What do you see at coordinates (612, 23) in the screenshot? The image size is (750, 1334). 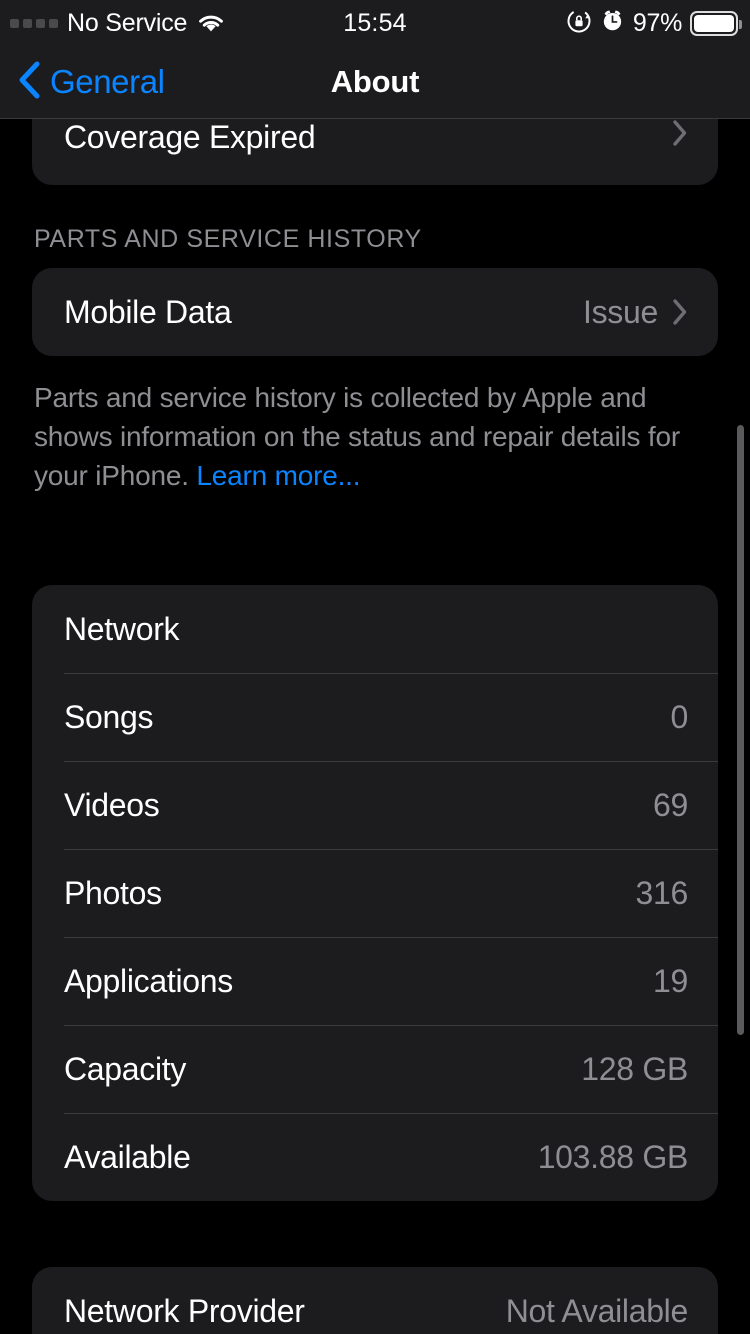 I see `alarm-clock-icon` at bounding box center [612, 23].